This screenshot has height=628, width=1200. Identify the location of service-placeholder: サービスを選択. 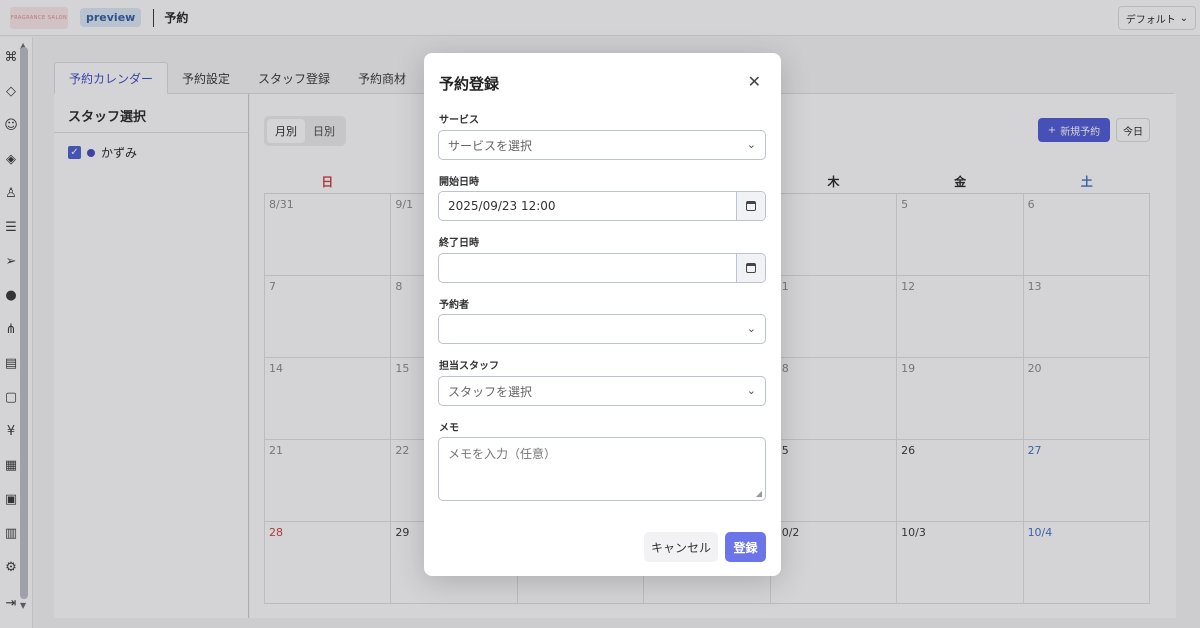
(490, 145).